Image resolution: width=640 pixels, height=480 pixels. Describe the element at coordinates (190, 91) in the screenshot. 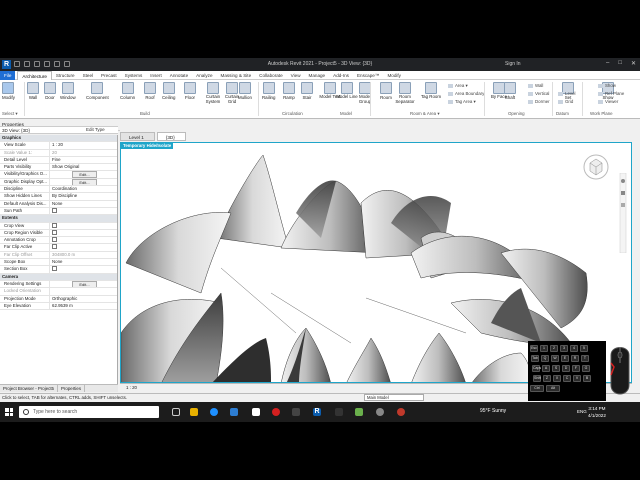

I see `floor-tool: Floor` at that location.